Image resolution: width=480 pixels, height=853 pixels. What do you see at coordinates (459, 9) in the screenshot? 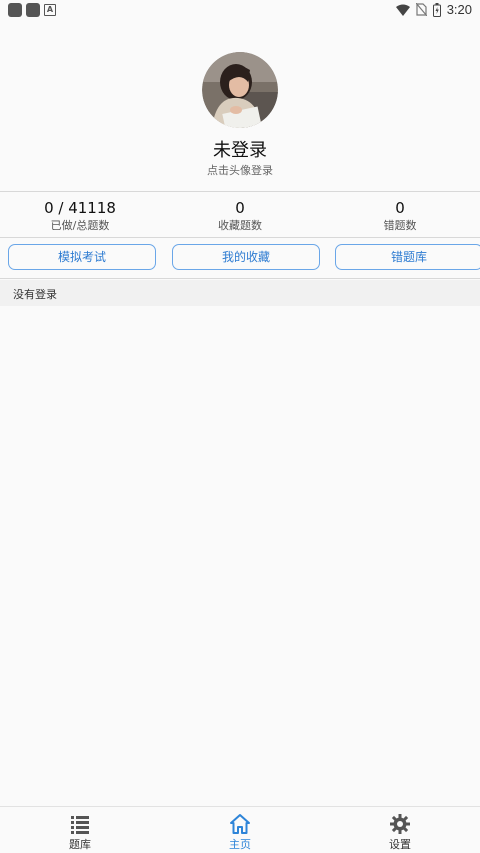
I see `status-time: 3:20` at bounding box center [459, 9].